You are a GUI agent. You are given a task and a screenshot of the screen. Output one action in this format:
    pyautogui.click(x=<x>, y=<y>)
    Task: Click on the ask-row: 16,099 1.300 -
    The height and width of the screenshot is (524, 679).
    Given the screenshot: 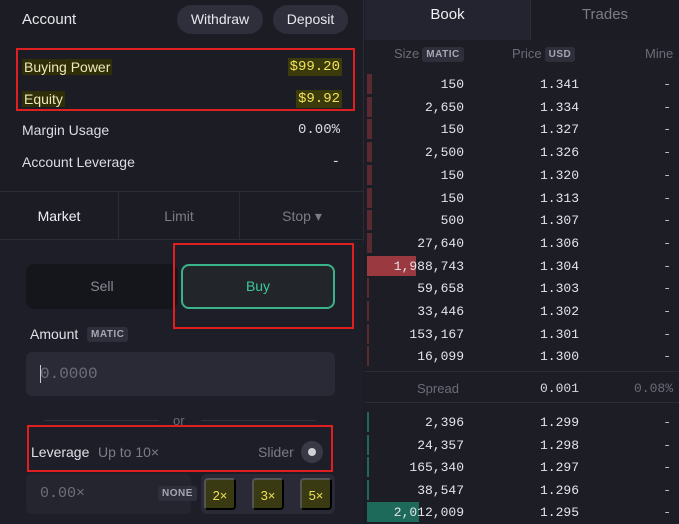 What is the action you would take?
    pyautogui.click(x=522, y=356)
    